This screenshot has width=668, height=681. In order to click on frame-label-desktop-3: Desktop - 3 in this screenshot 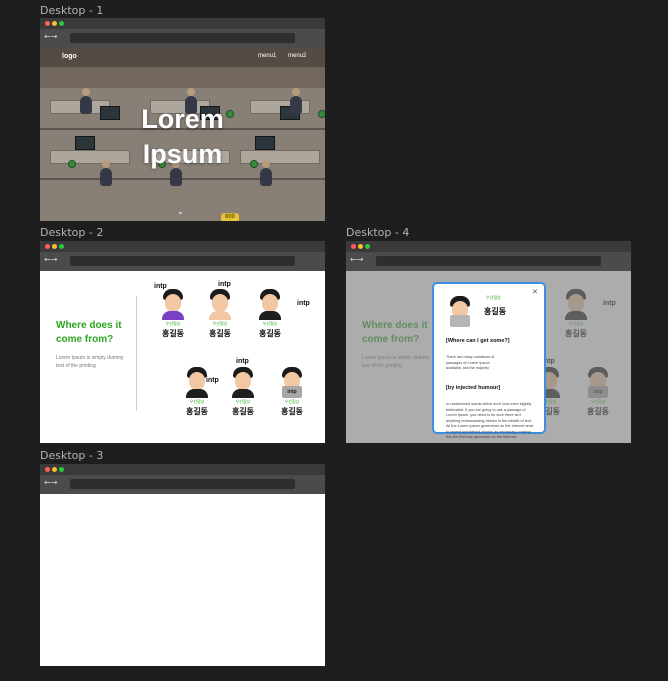, I will do `click(71, 455)`.